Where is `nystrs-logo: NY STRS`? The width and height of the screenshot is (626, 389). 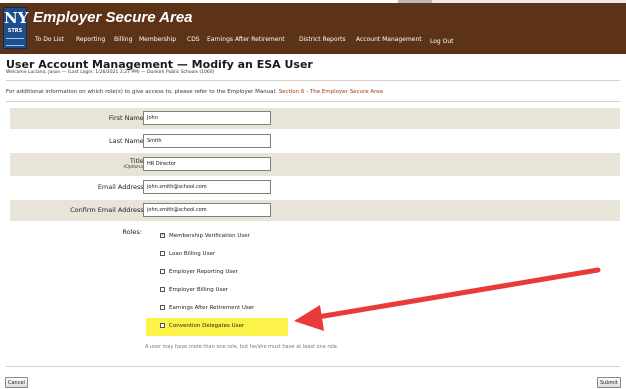
nystrs-logo: NY STRS is located at coordinates (16, 28).